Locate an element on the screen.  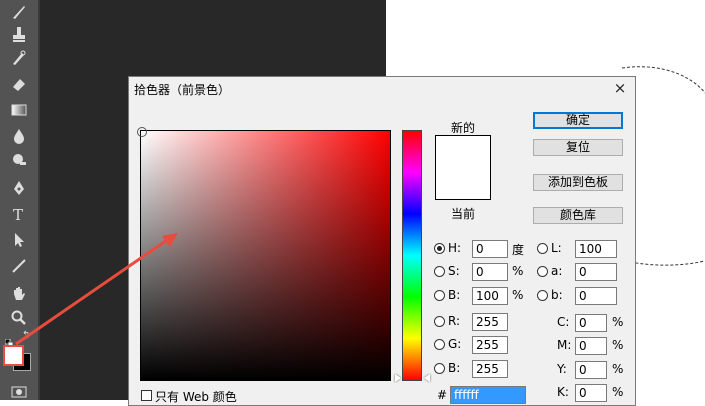
b-channel-radio is located at coordinates (542, 295).